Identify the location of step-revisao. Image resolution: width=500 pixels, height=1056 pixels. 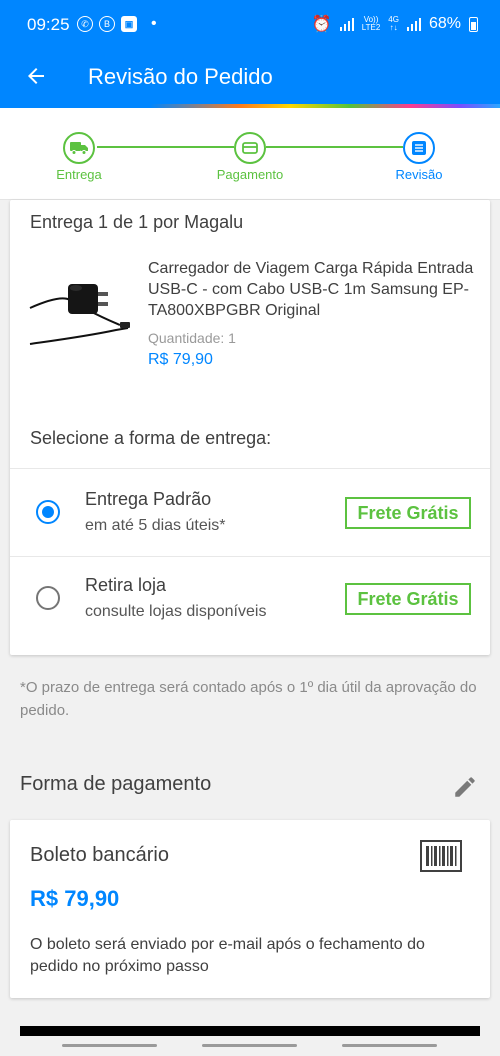
(419, 148).